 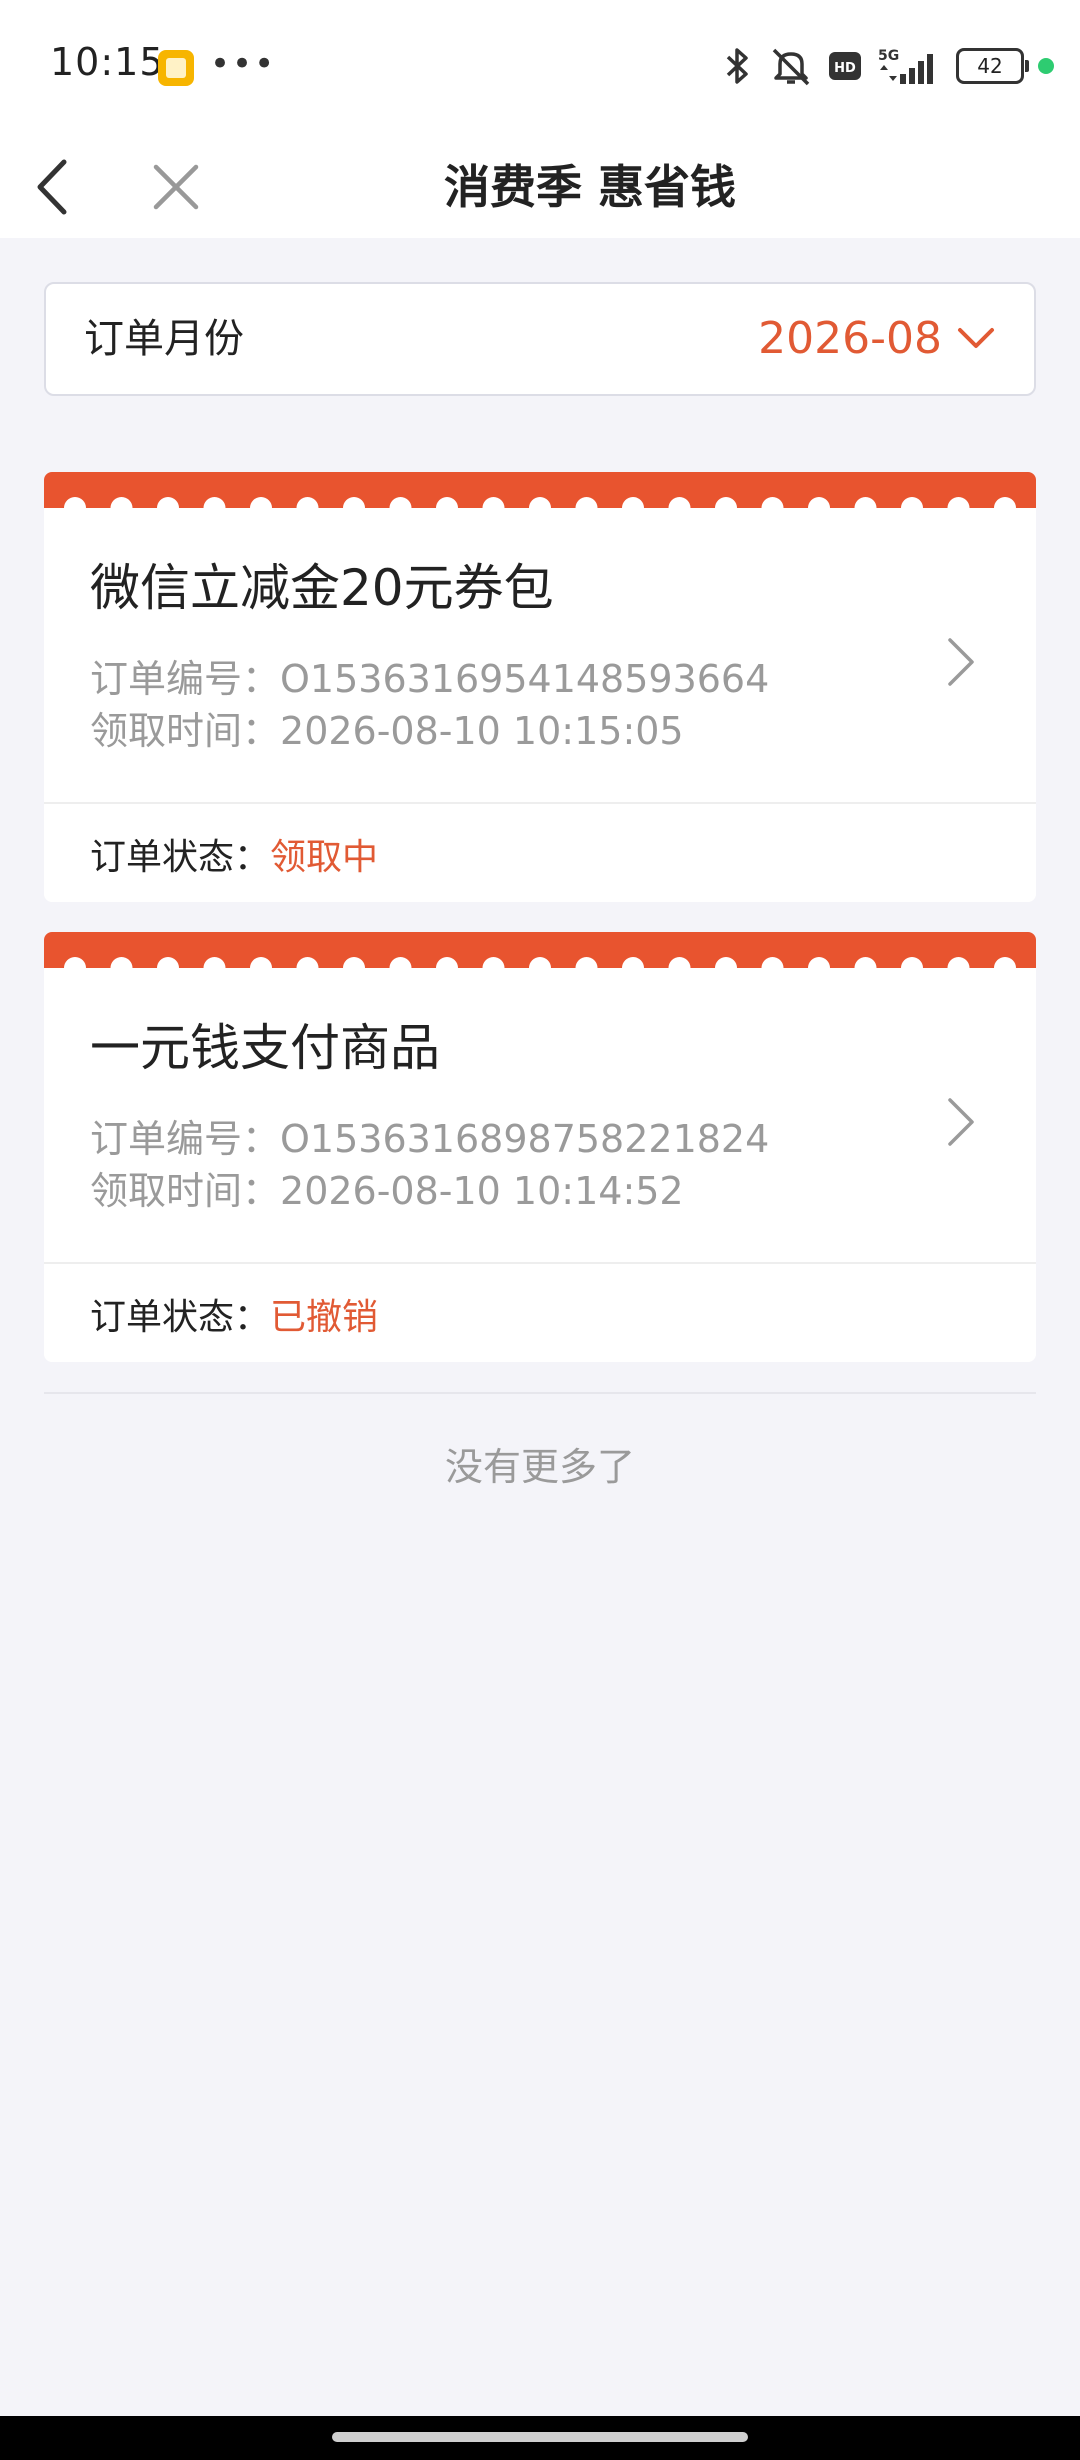 I want to click on signal-5g-icon: 5G, so click(x=905, y=66).